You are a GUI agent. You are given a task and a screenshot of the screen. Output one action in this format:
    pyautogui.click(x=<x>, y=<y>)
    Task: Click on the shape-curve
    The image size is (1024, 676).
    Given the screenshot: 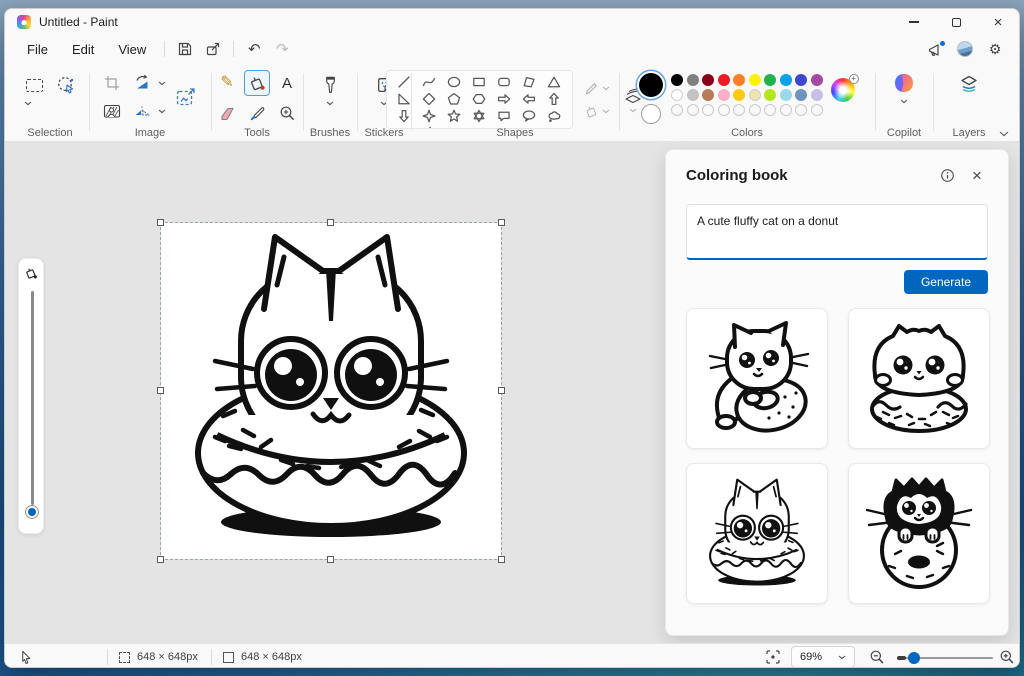 What is the action you would take?
    pyautogui.click(x=429, y=81)
    